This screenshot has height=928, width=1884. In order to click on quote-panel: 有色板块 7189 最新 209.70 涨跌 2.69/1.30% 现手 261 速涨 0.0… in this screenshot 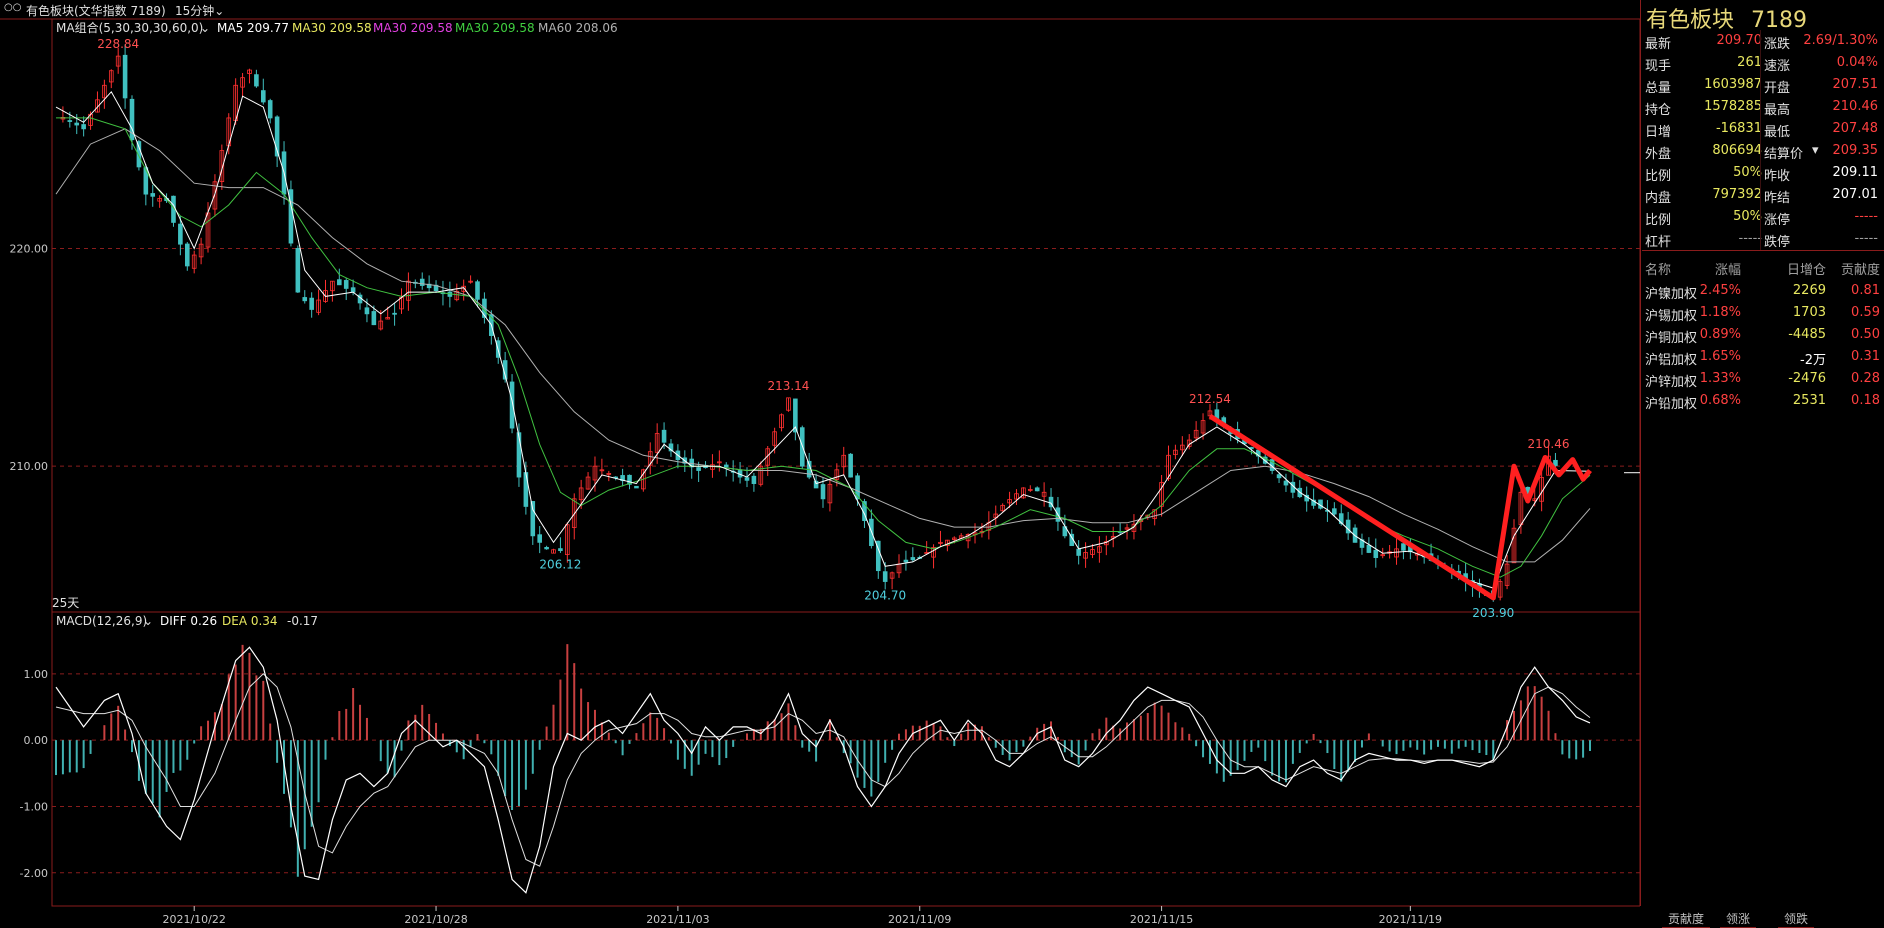, I will do `click(1762, 464)`.